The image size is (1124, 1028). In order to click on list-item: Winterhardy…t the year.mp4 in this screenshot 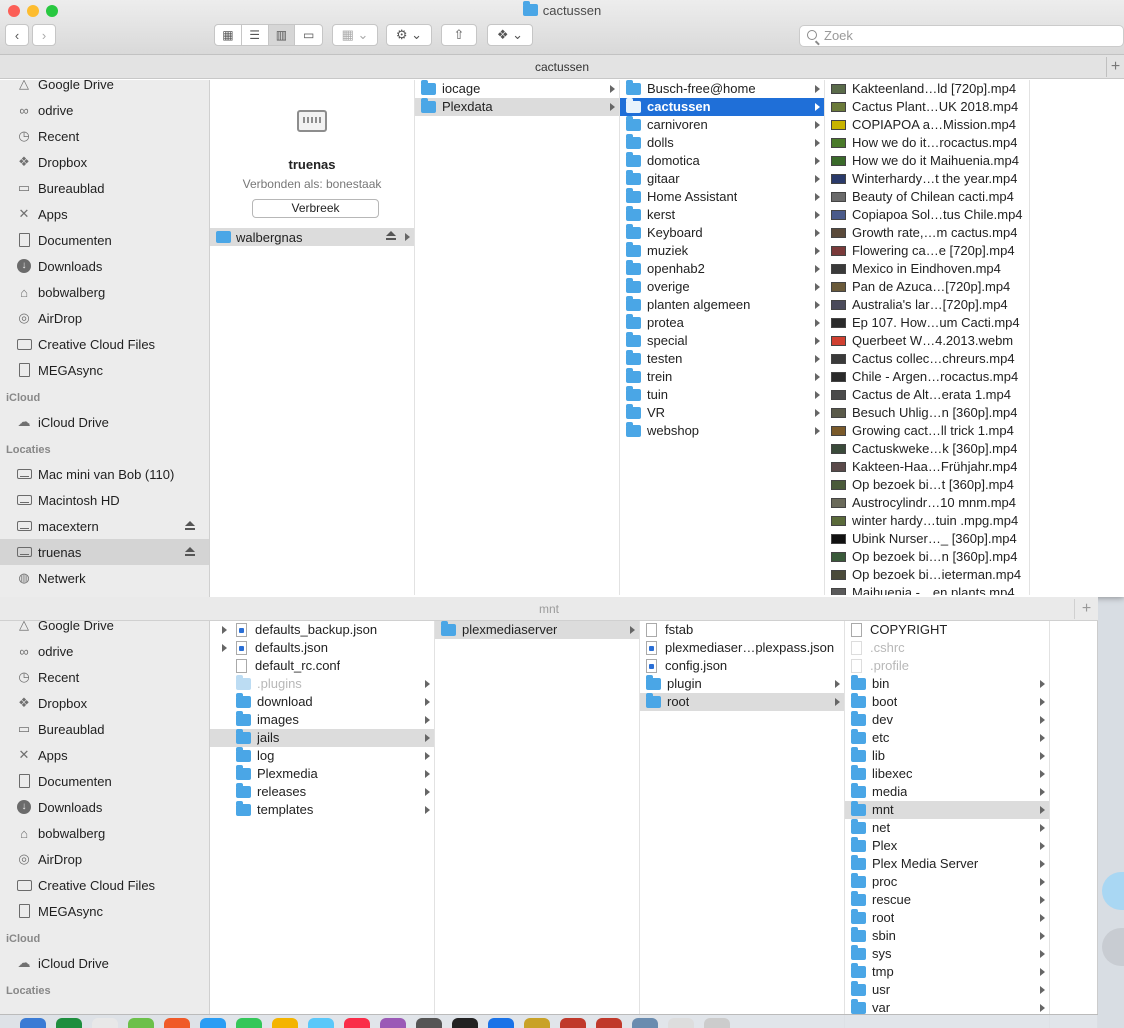, I will do `click(927, 179)`.